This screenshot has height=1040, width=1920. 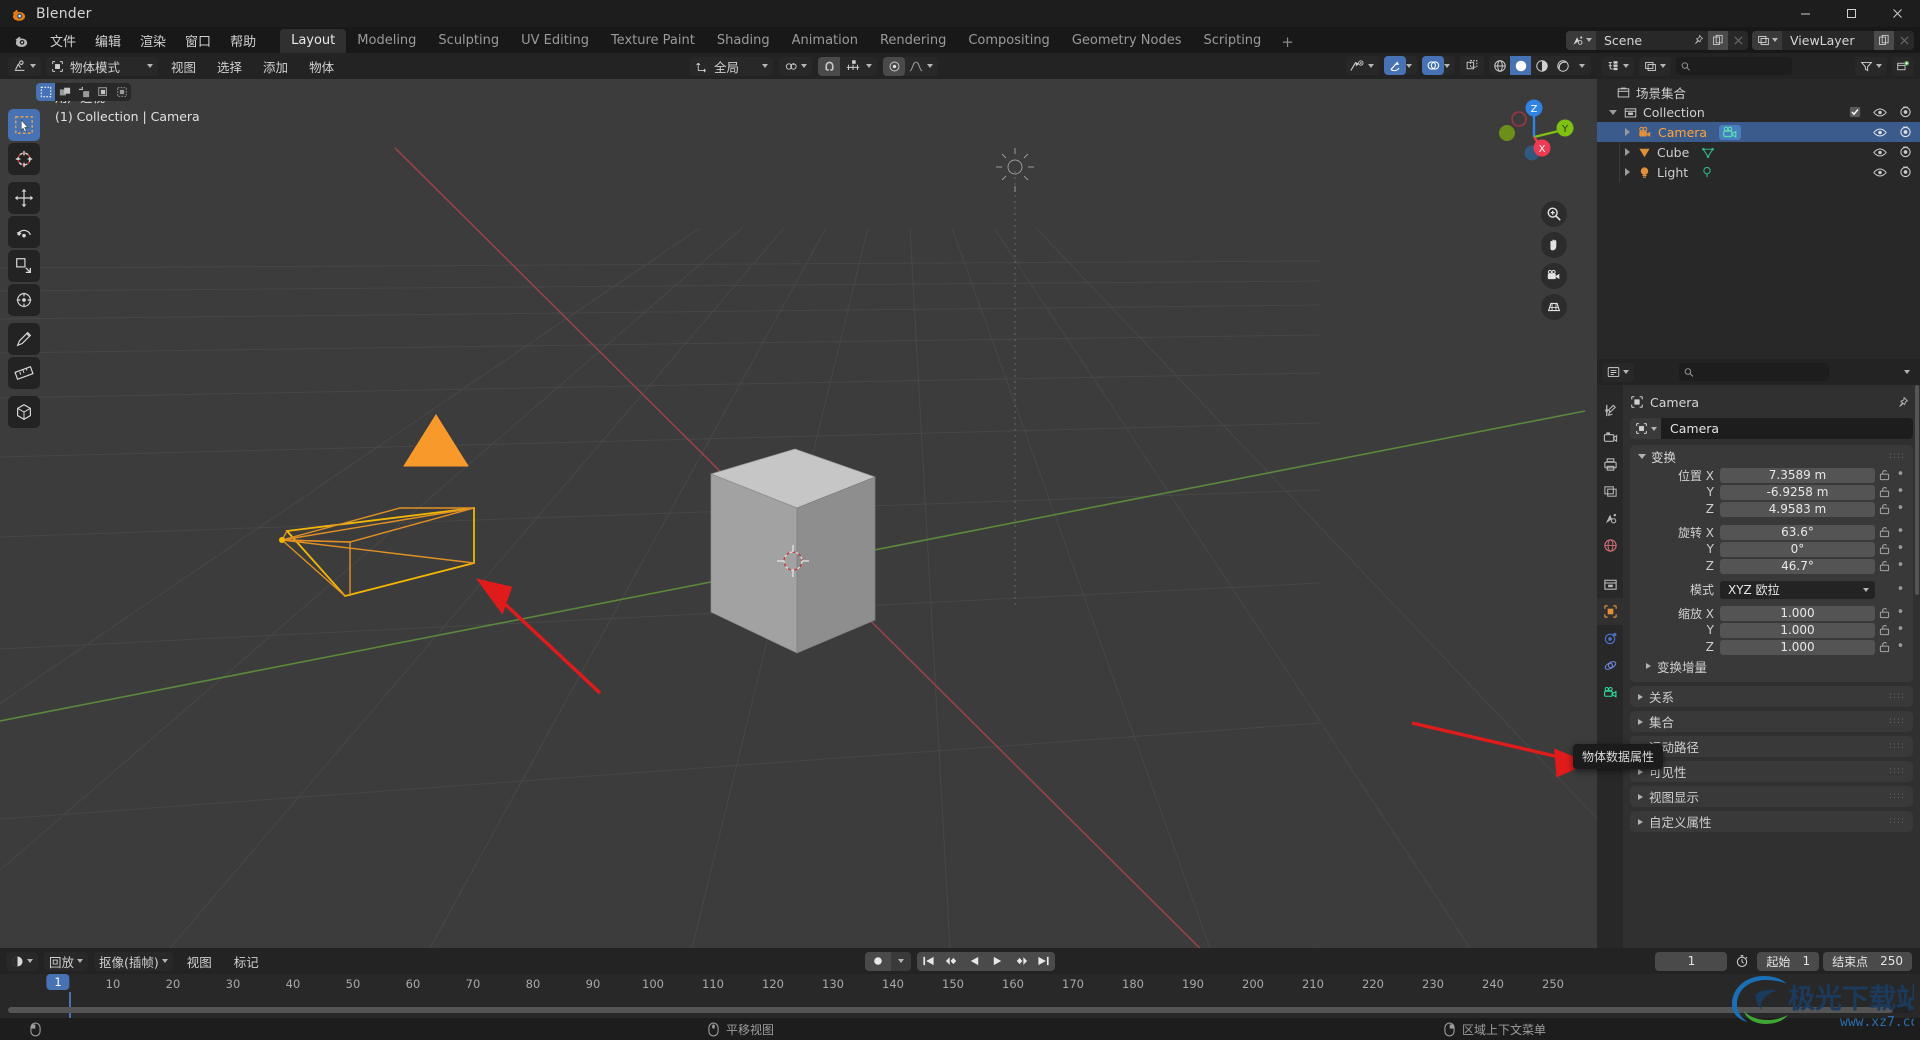 What do you see at coordinates (1554, 214) in the screenshot?
I see `zoom-icon` at bounding box center [1554, 214].